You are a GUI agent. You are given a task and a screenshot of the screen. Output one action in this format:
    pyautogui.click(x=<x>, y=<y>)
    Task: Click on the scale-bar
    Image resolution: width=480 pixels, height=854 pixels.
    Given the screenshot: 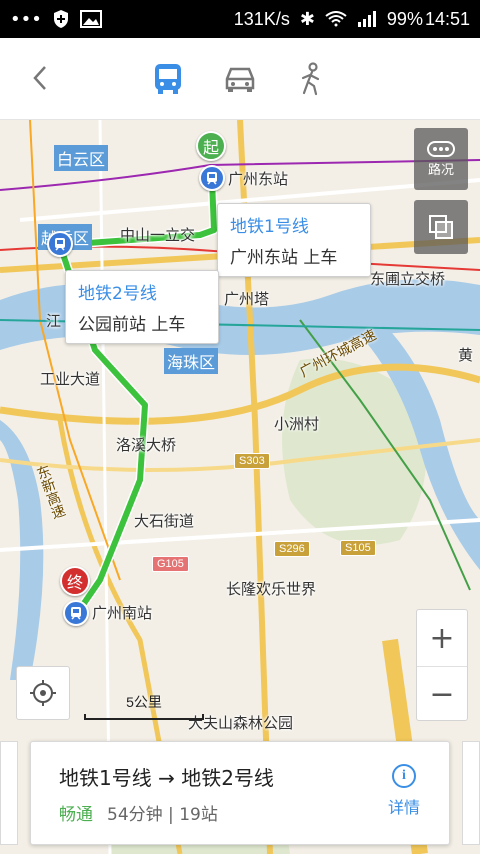 What is the action you would take?
    pyautogui.click(x=144, y=717)
    